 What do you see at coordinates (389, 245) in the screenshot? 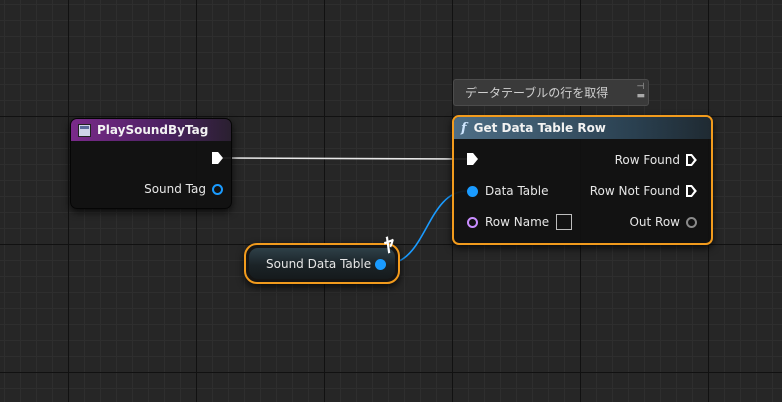
I see `drag-cursor-icon: ﾔ` at bounding box center [389, 245].